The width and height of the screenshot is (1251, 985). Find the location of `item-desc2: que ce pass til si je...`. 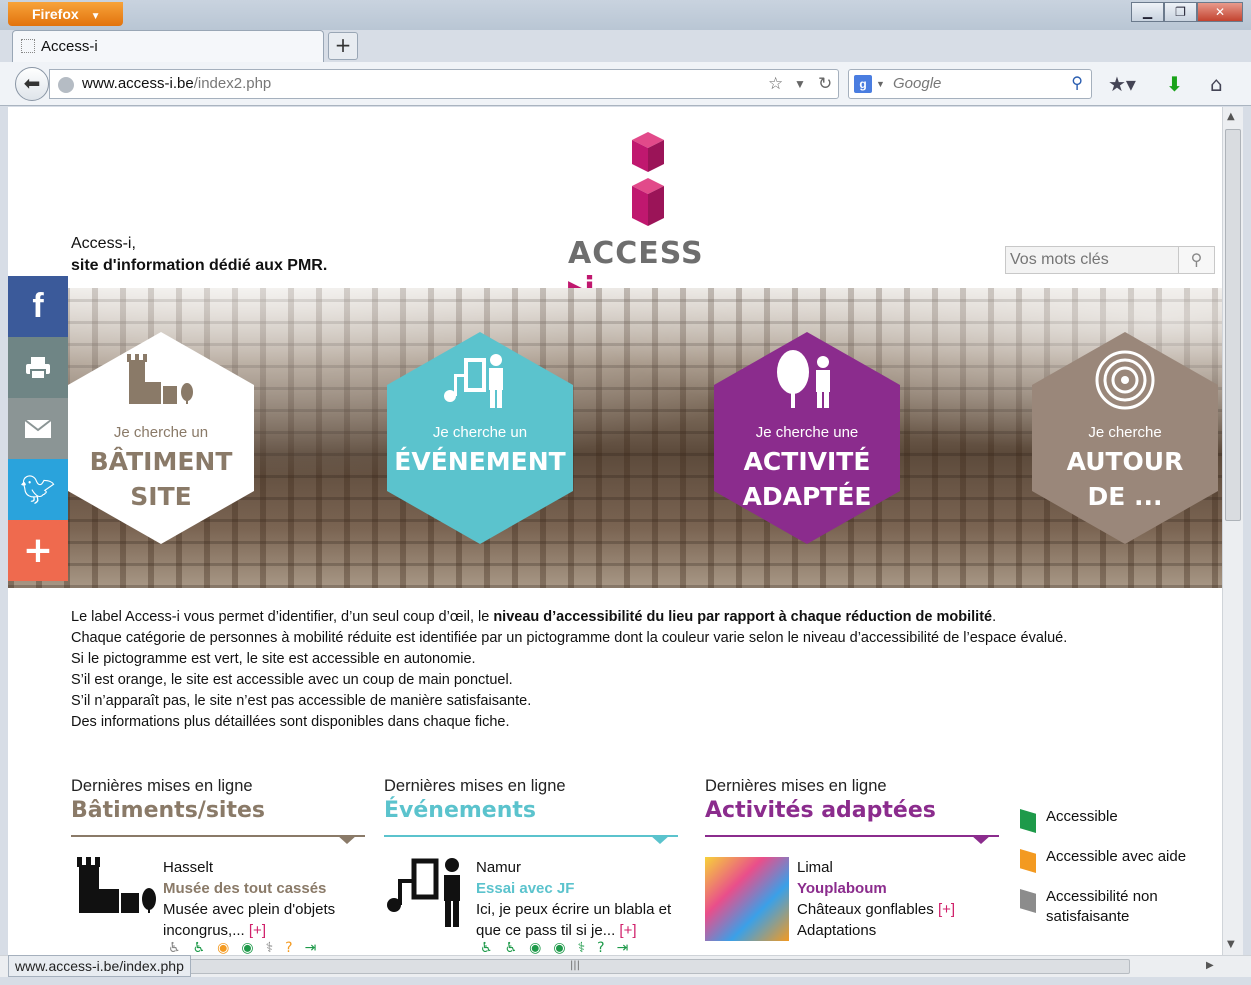

item-desc2: que ce pass til si je... is located at coordinates (546, 930).